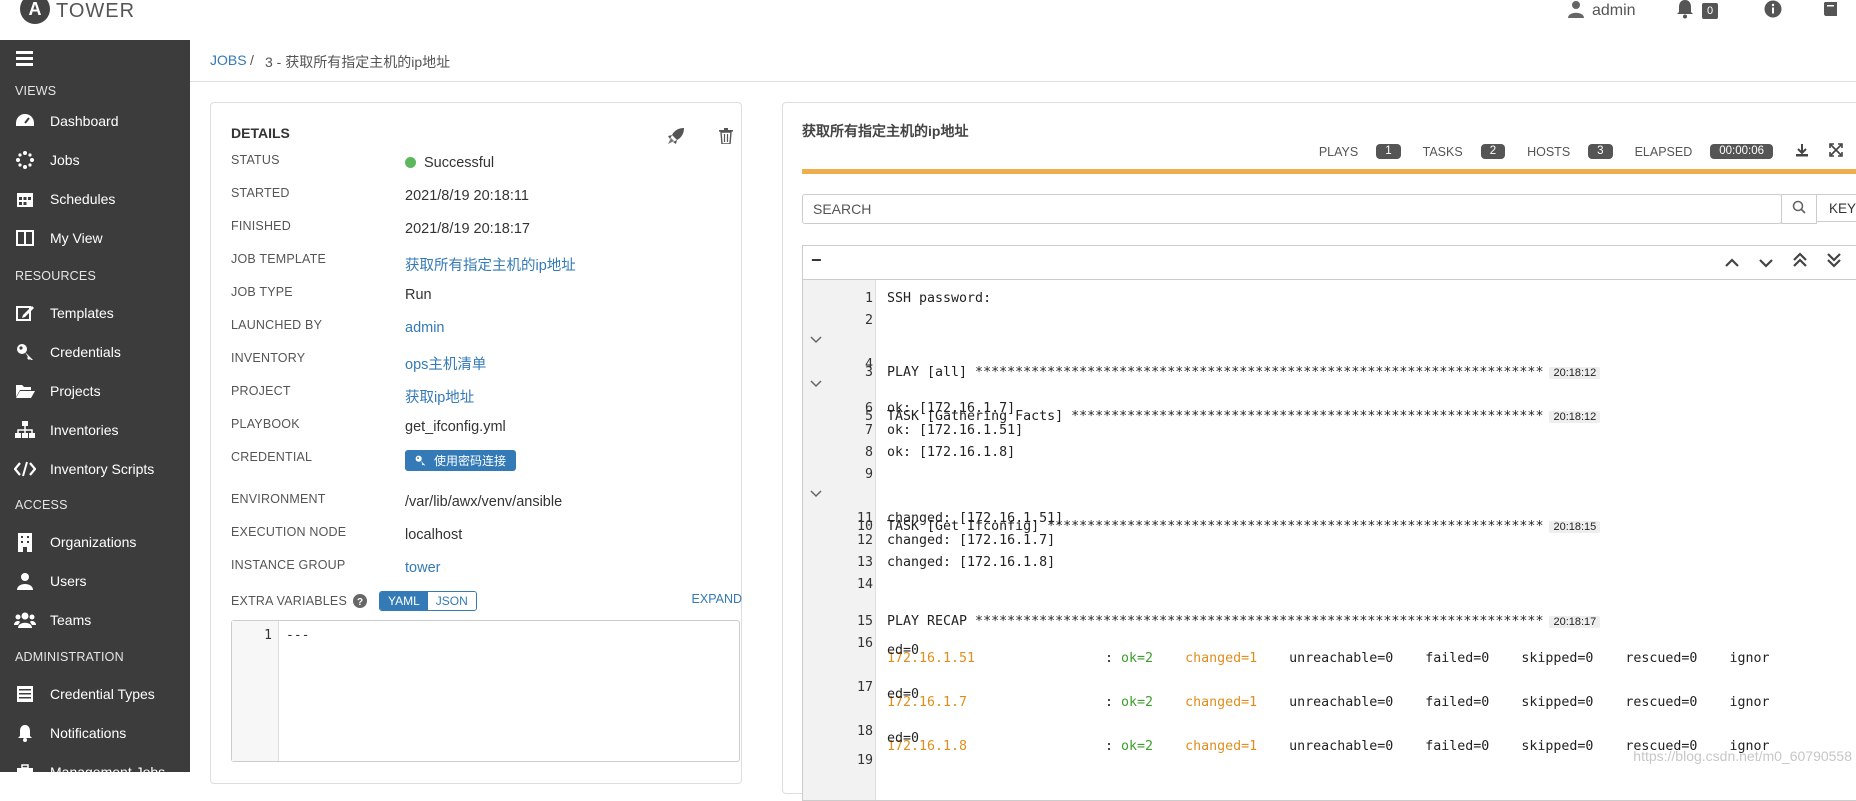 The height and width of the screenshot is (801, 1856). I want to click on sidebar-item-my-view: My View, so click(95, 238).